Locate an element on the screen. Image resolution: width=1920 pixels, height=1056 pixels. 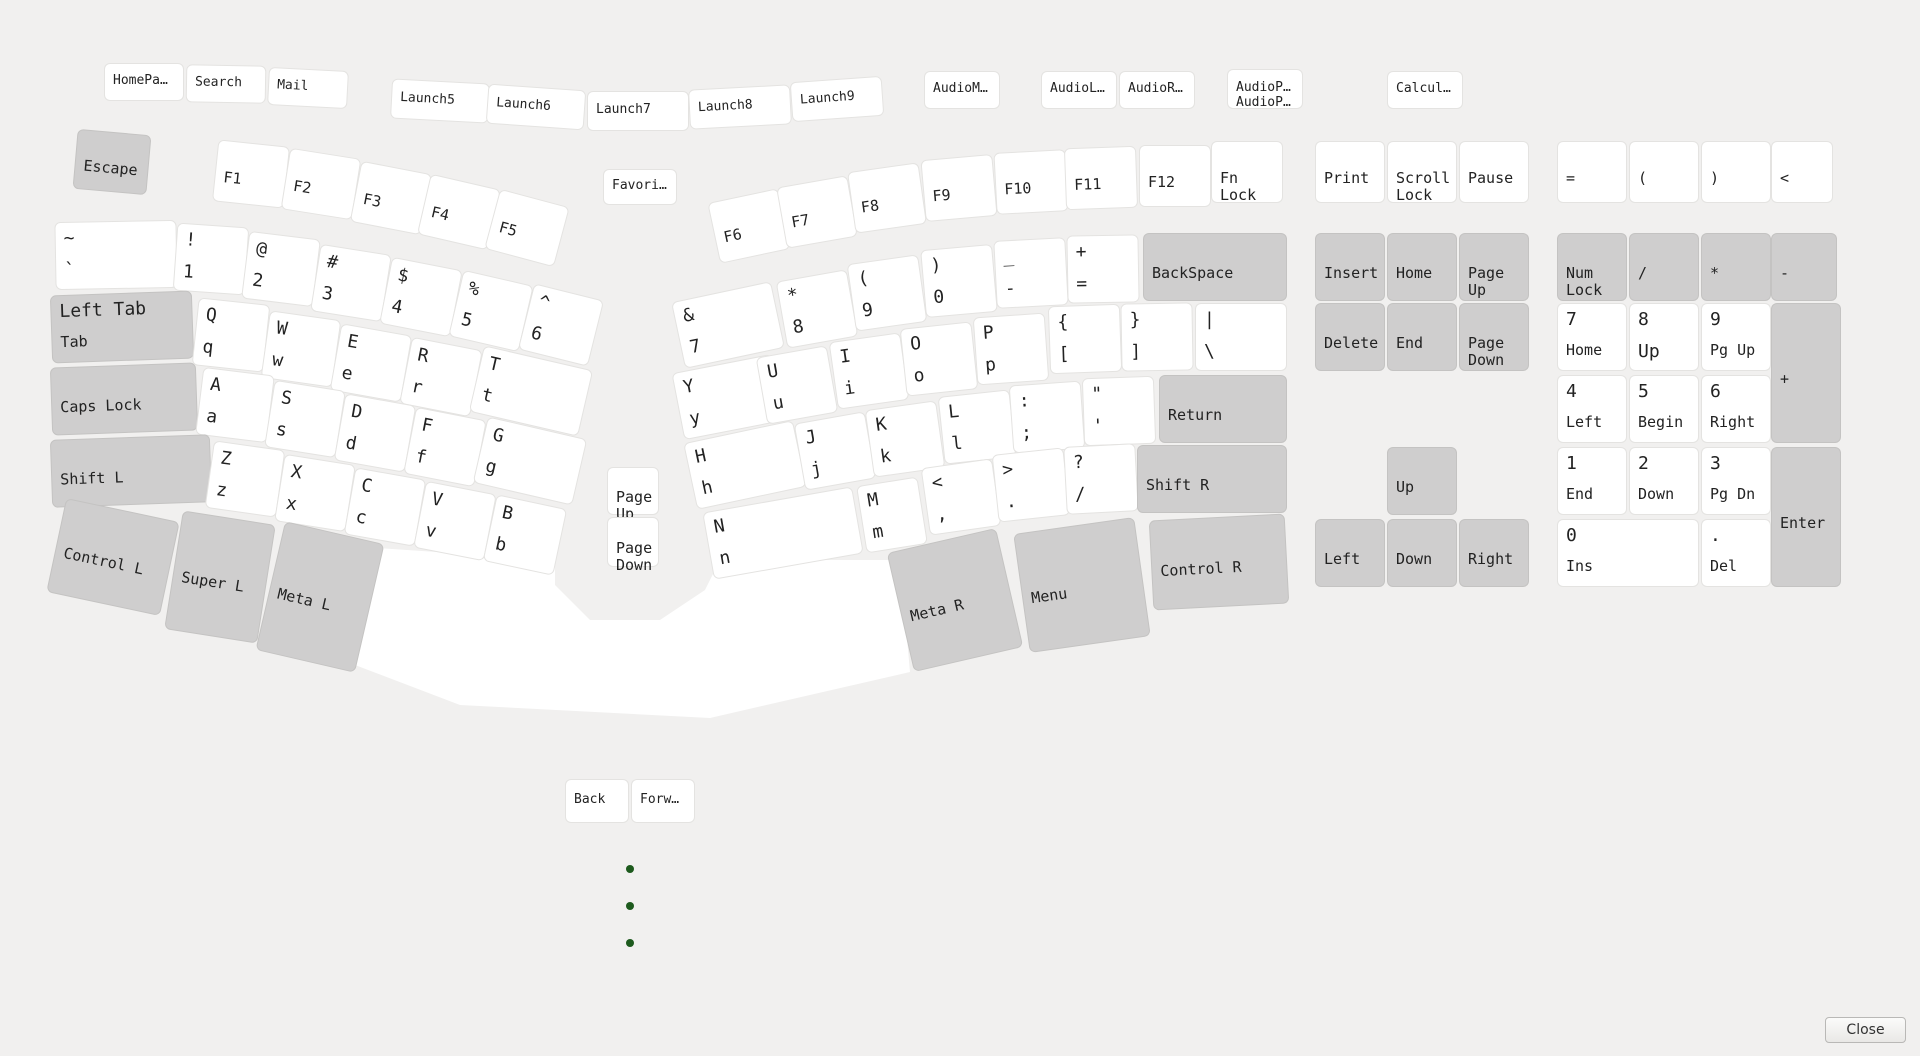
key-s-key: Ss is located at coordinates (305, 419).